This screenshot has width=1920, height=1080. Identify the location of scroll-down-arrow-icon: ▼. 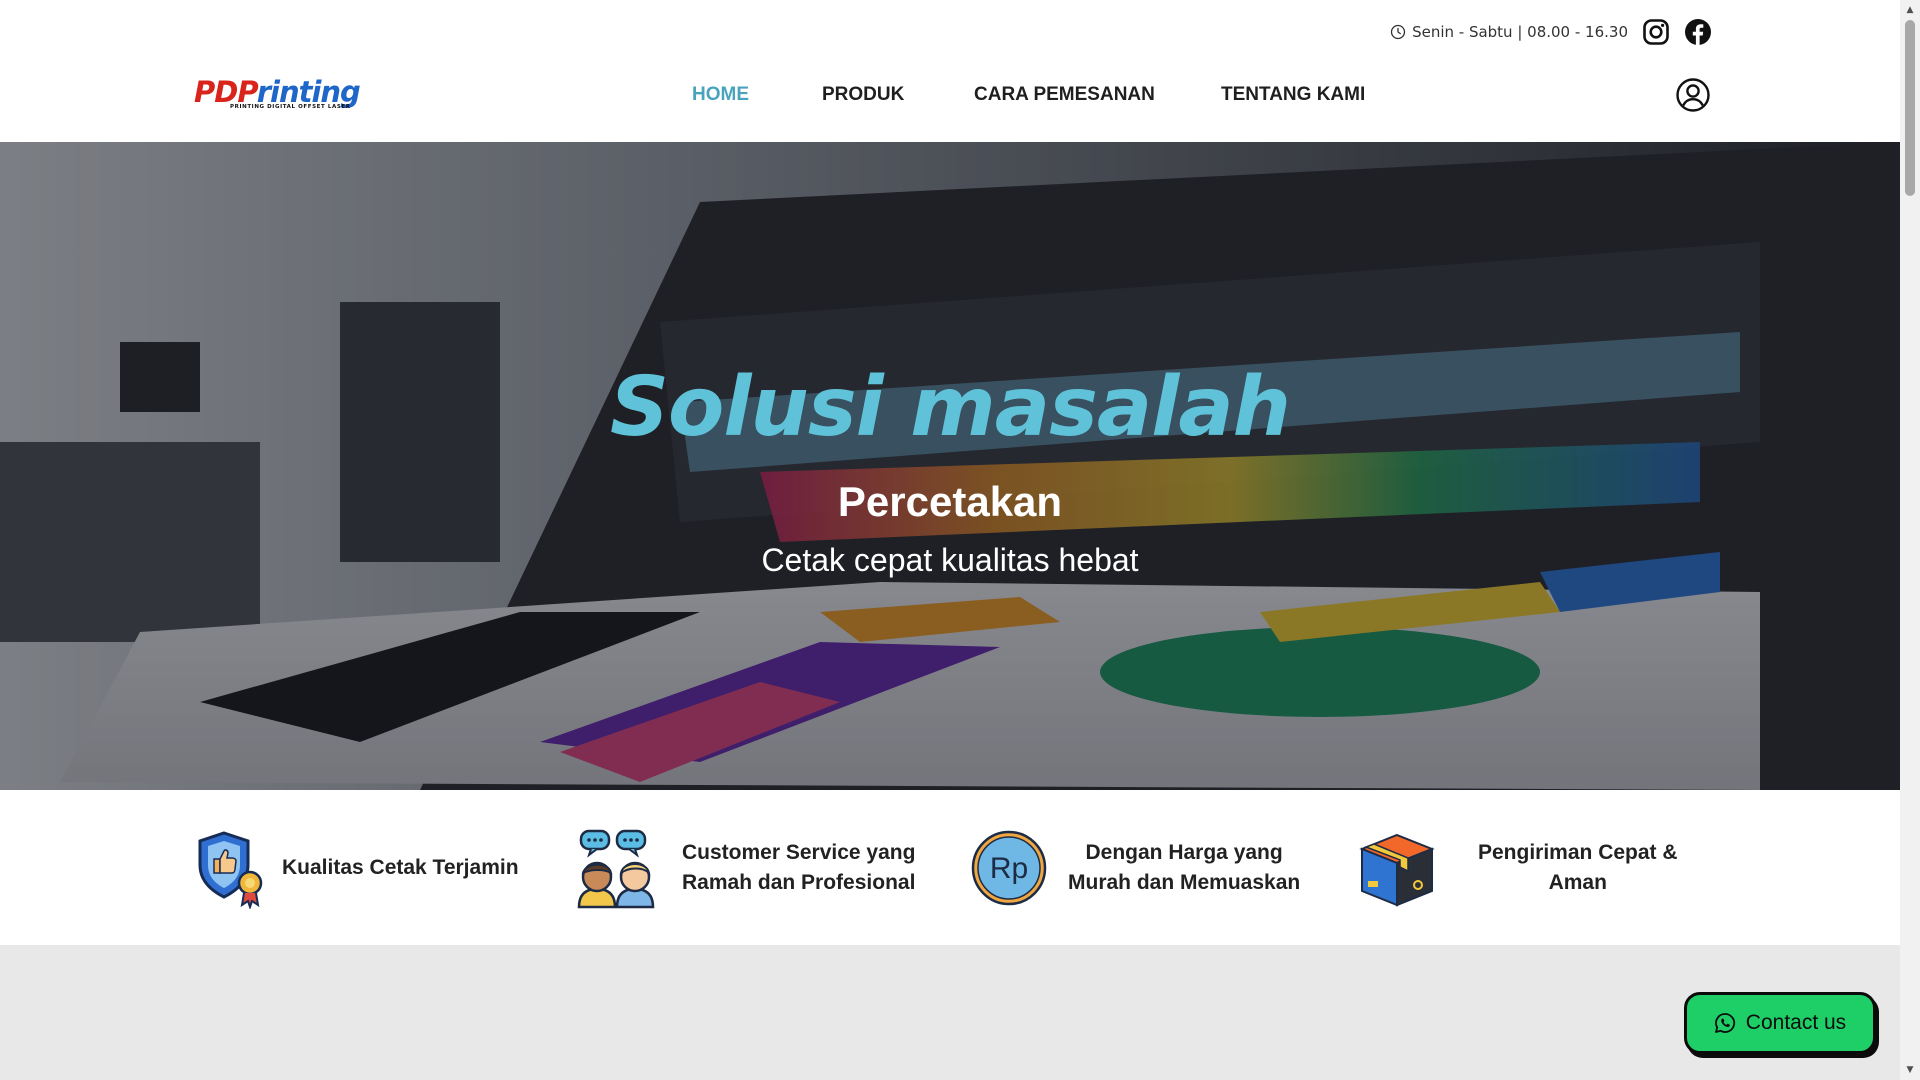
(1910, 1070).